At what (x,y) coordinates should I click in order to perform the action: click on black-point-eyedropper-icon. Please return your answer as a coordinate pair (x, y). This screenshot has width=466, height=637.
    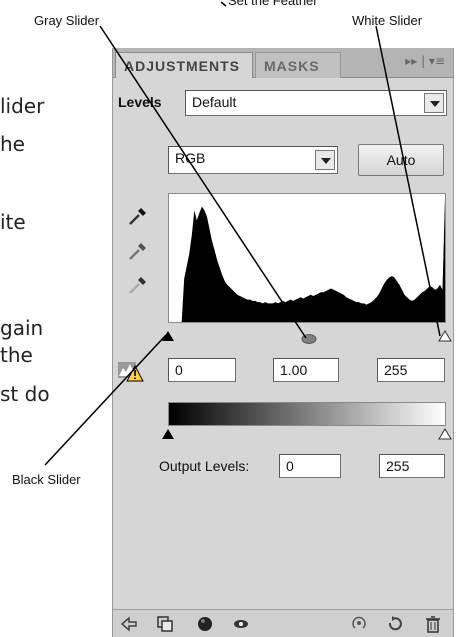
    Looking at the image, I should click on (138, 216).